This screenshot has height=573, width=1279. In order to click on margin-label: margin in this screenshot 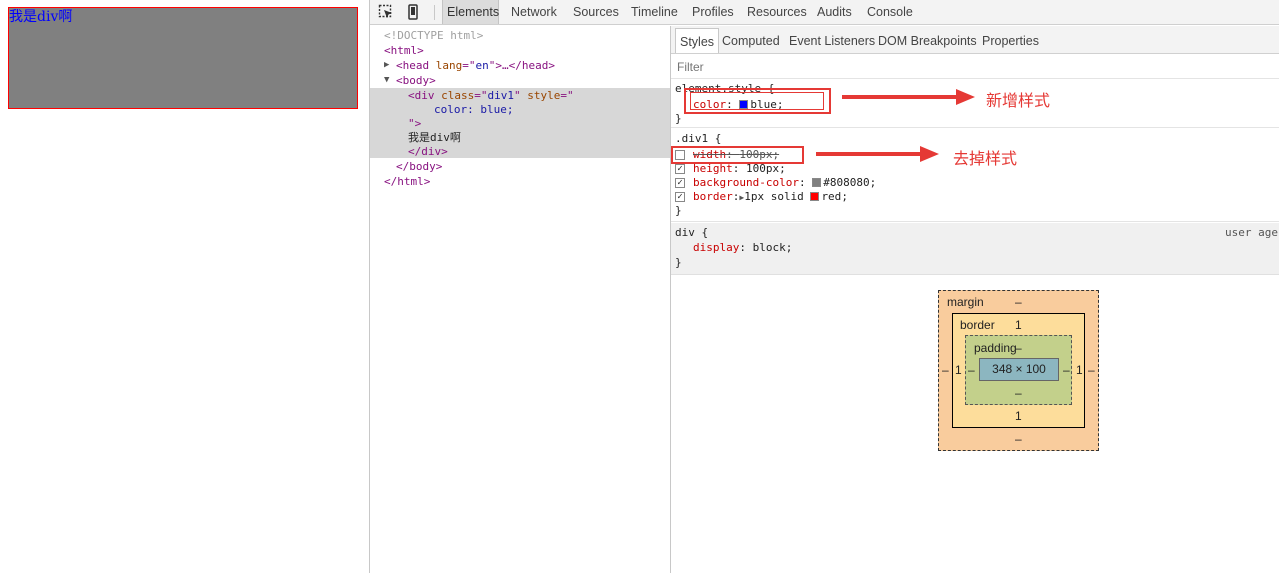, I will do `click(965, 302)`.